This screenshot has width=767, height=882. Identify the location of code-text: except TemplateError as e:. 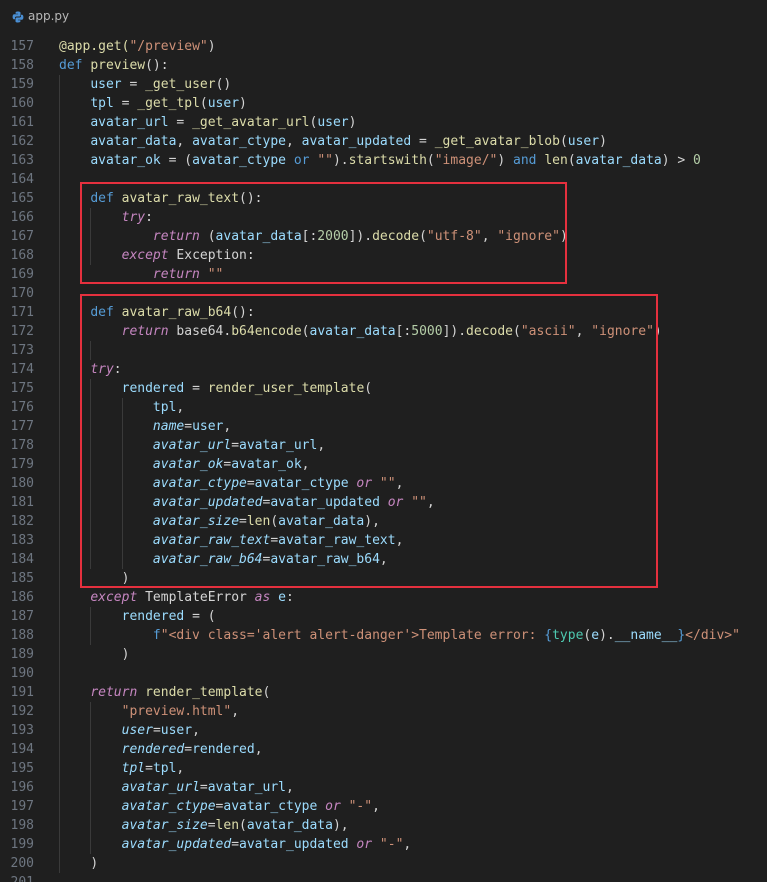
(176, 597).